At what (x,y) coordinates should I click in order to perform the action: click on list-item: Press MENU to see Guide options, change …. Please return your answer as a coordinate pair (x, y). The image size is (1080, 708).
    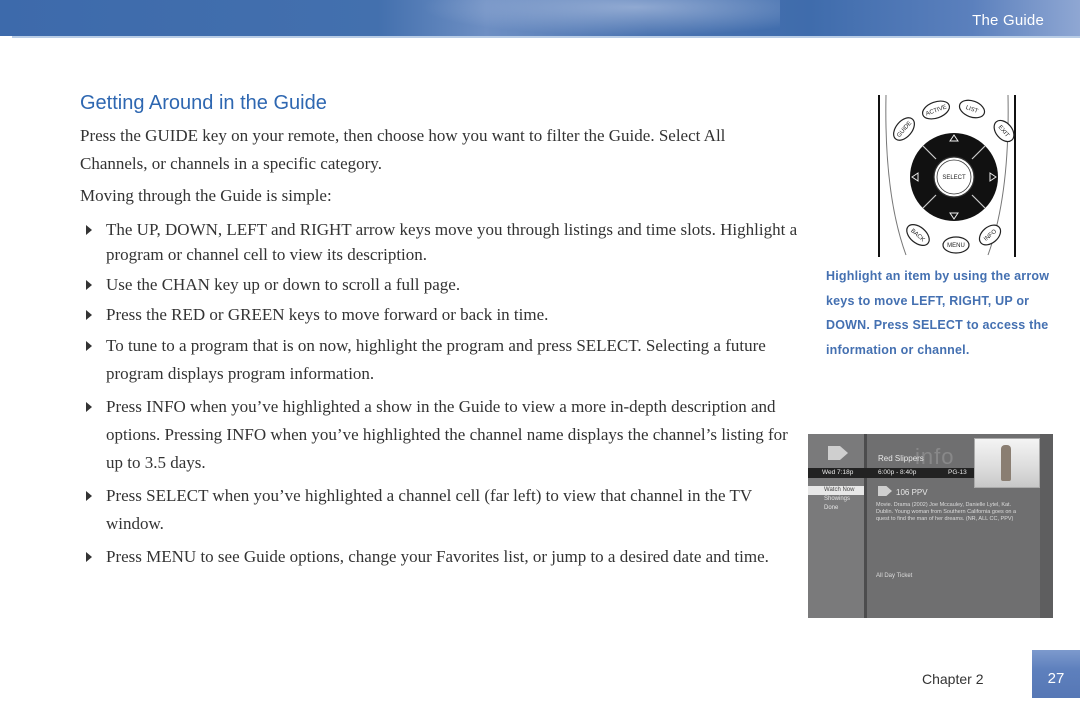
    Looking at the image, I should click on (444, 557).